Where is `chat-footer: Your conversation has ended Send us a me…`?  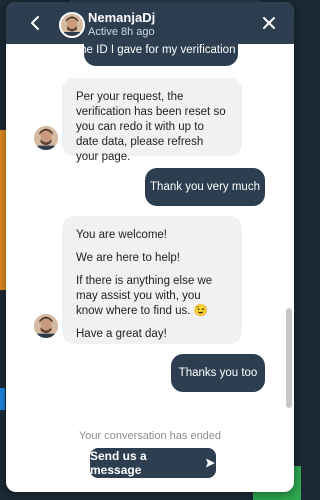
chat-footer: Your conversation has ended Send us a me… is located at coordinates (150, 457).